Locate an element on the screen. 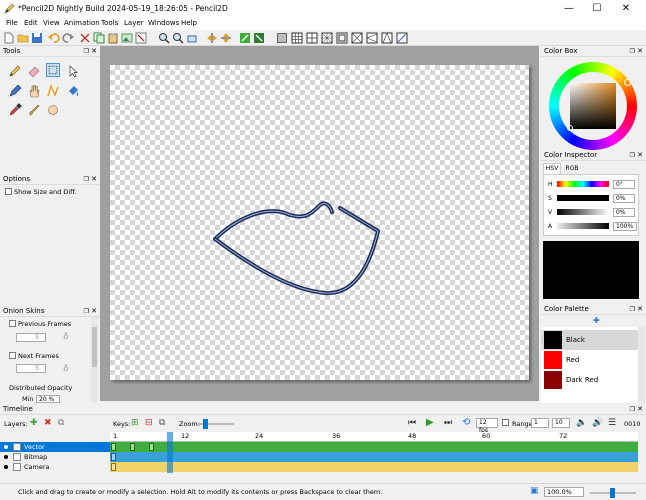  rotate-left-icon is located at coordinates (192, 38).